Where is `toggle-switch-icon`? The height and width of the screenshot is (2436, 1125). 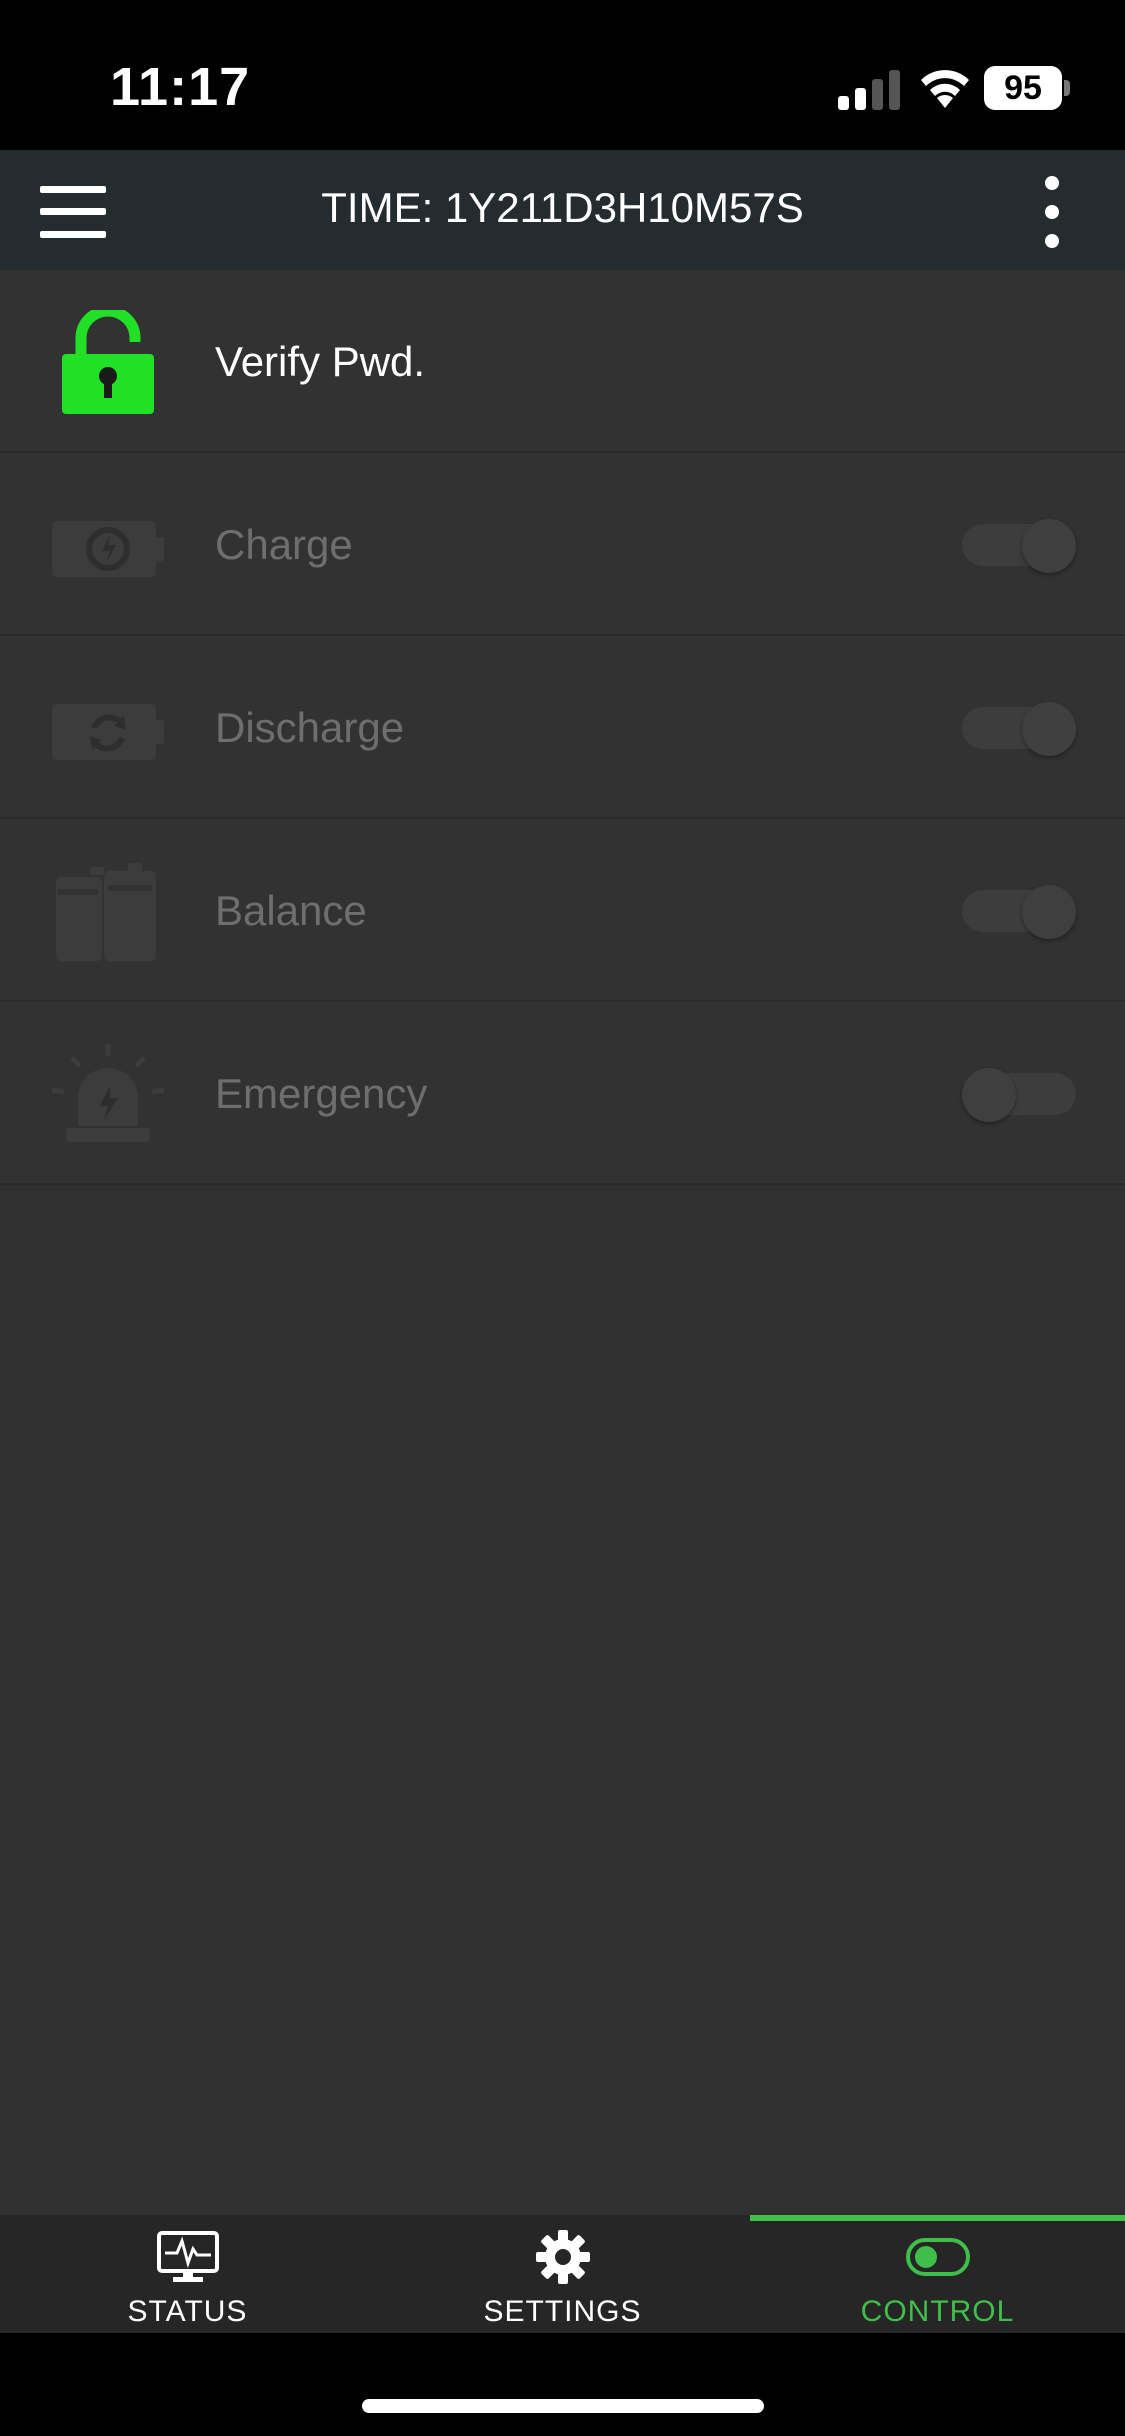
toggle-switch-icon is located at coordinates (938, 2257).